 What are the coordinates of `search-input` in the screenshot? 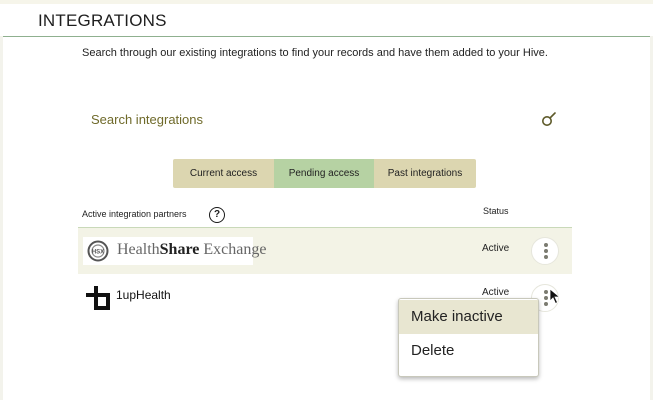 It's located at (298, 119).